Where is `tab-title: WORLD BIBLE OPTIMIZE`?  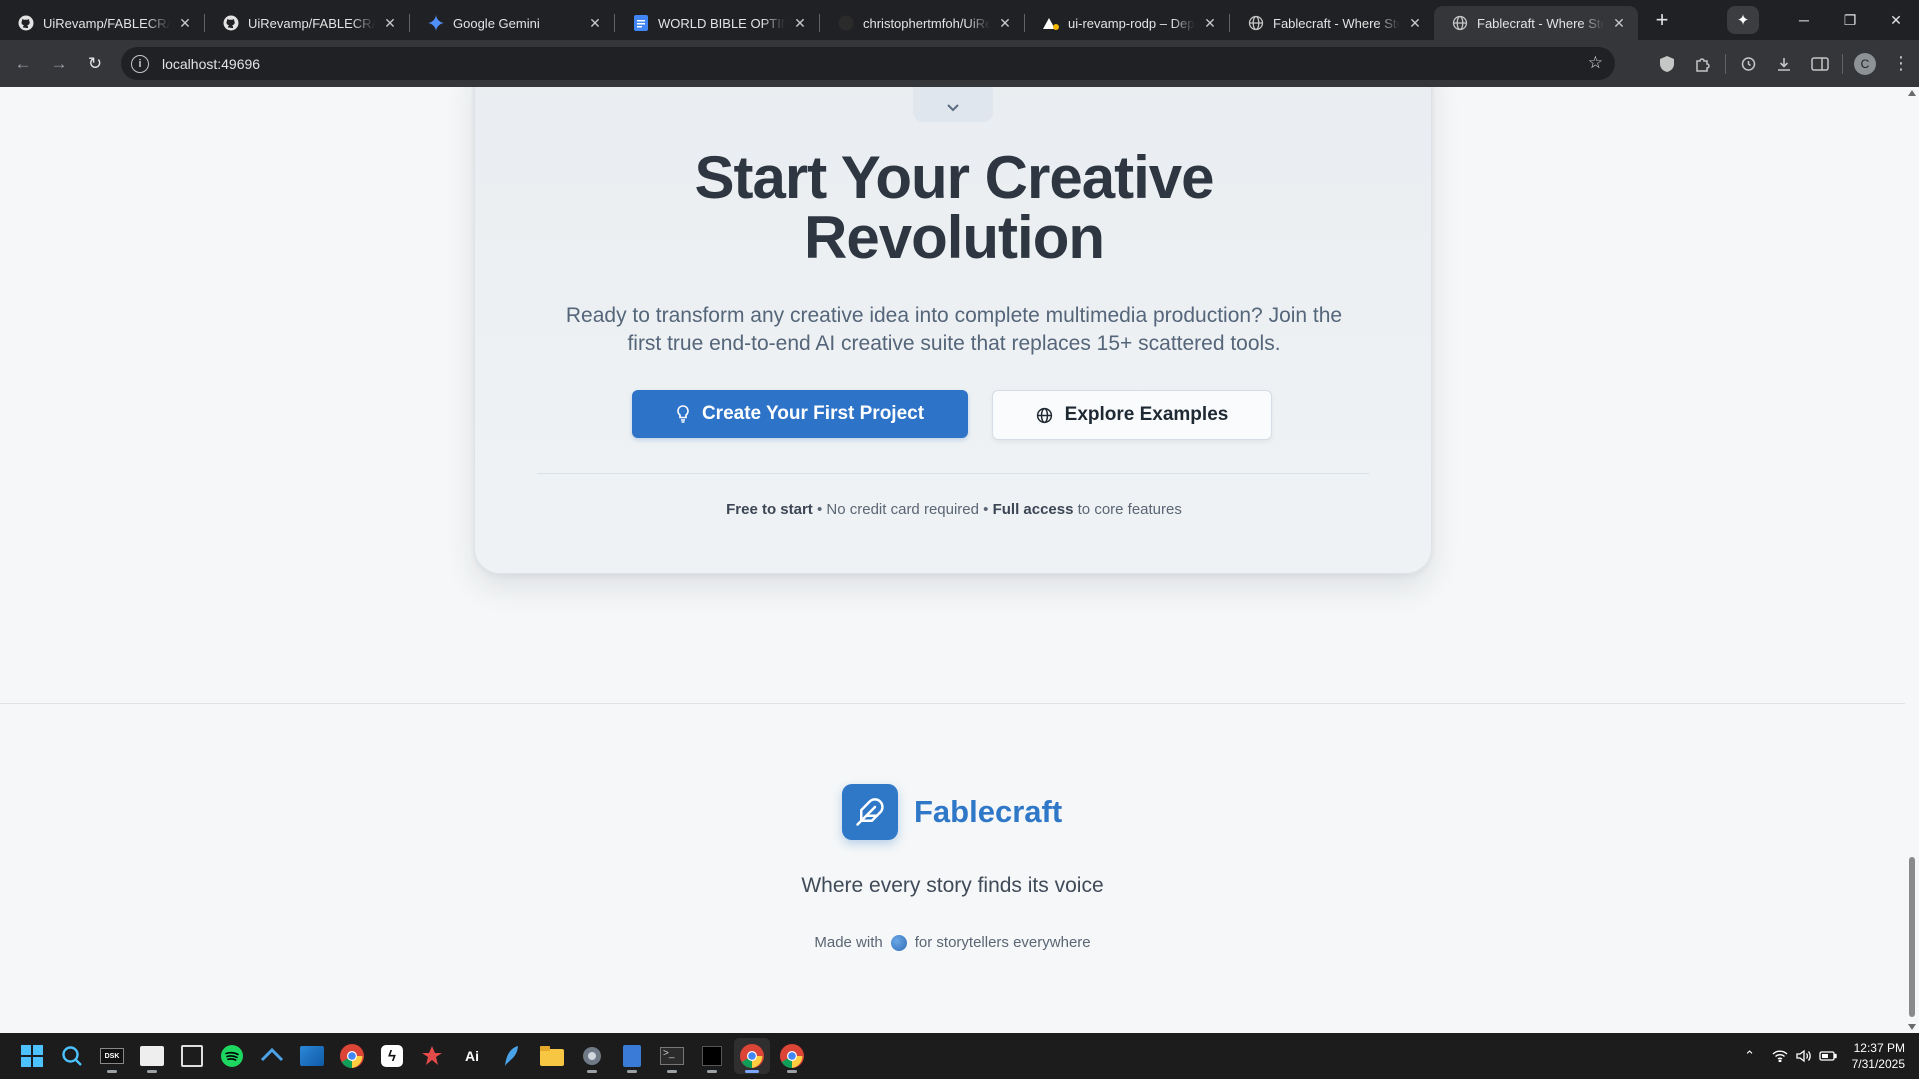 tab-title: WORLD BIBLE OPTIMIZE is located at coordinates (721, 23).